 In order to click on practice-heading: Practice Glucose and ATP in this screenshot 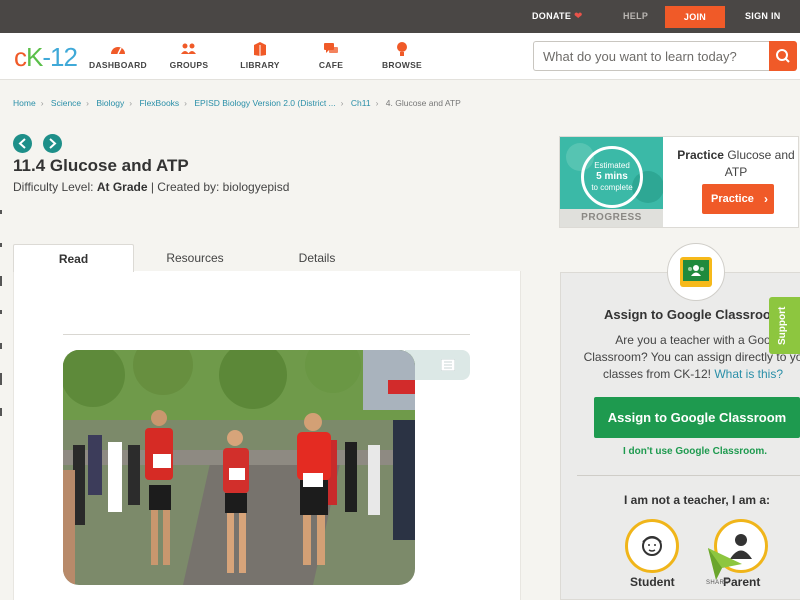, I will do `click(736, 163)`.